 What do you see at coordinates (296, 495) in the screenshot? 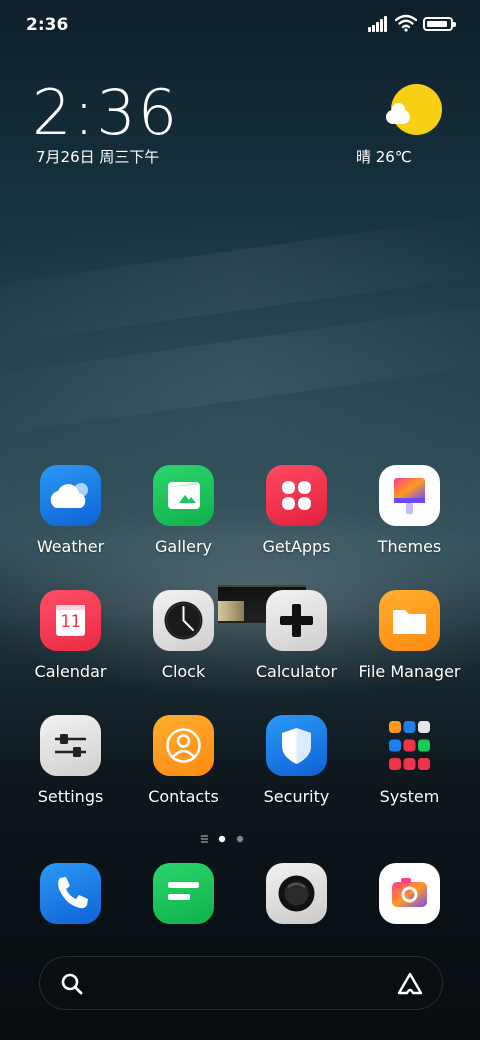
I see `getapps-icon` at bounding box center [296, 495].